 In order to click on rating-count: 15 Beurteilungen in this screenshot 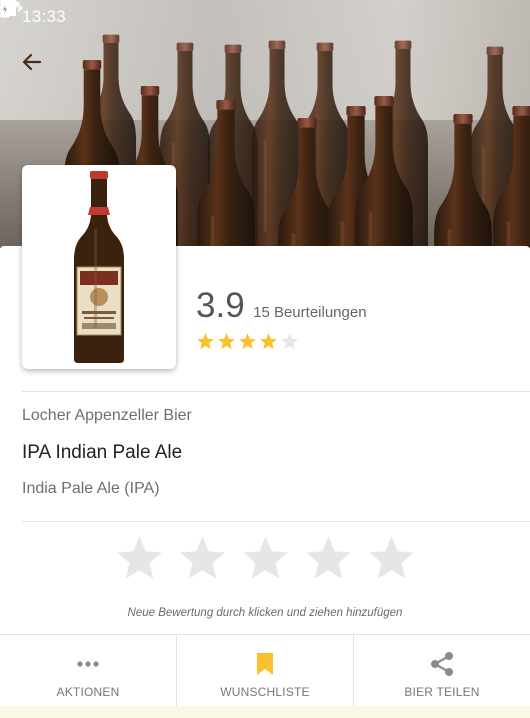, I will do `click(310, 312)`.